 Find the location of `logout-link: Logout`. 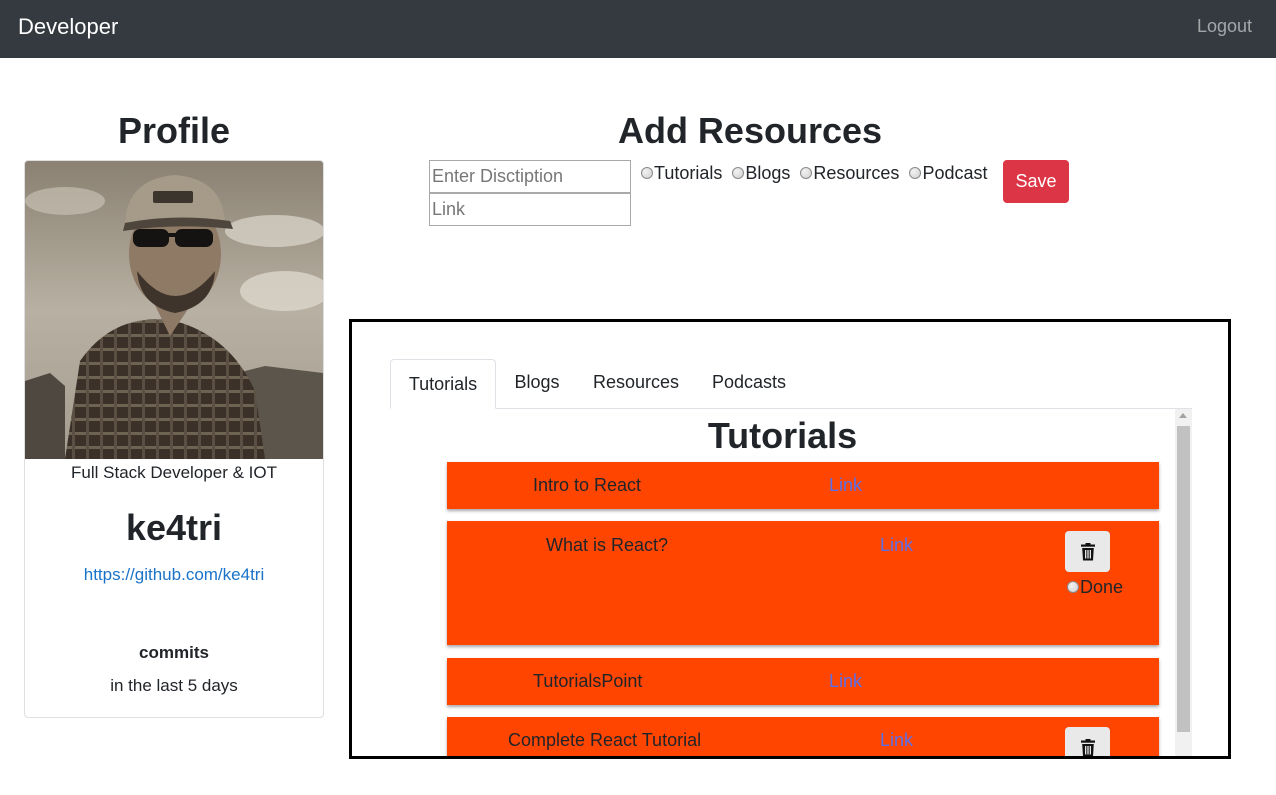

logout-link: Logout is located at coordinates (1224, 26).